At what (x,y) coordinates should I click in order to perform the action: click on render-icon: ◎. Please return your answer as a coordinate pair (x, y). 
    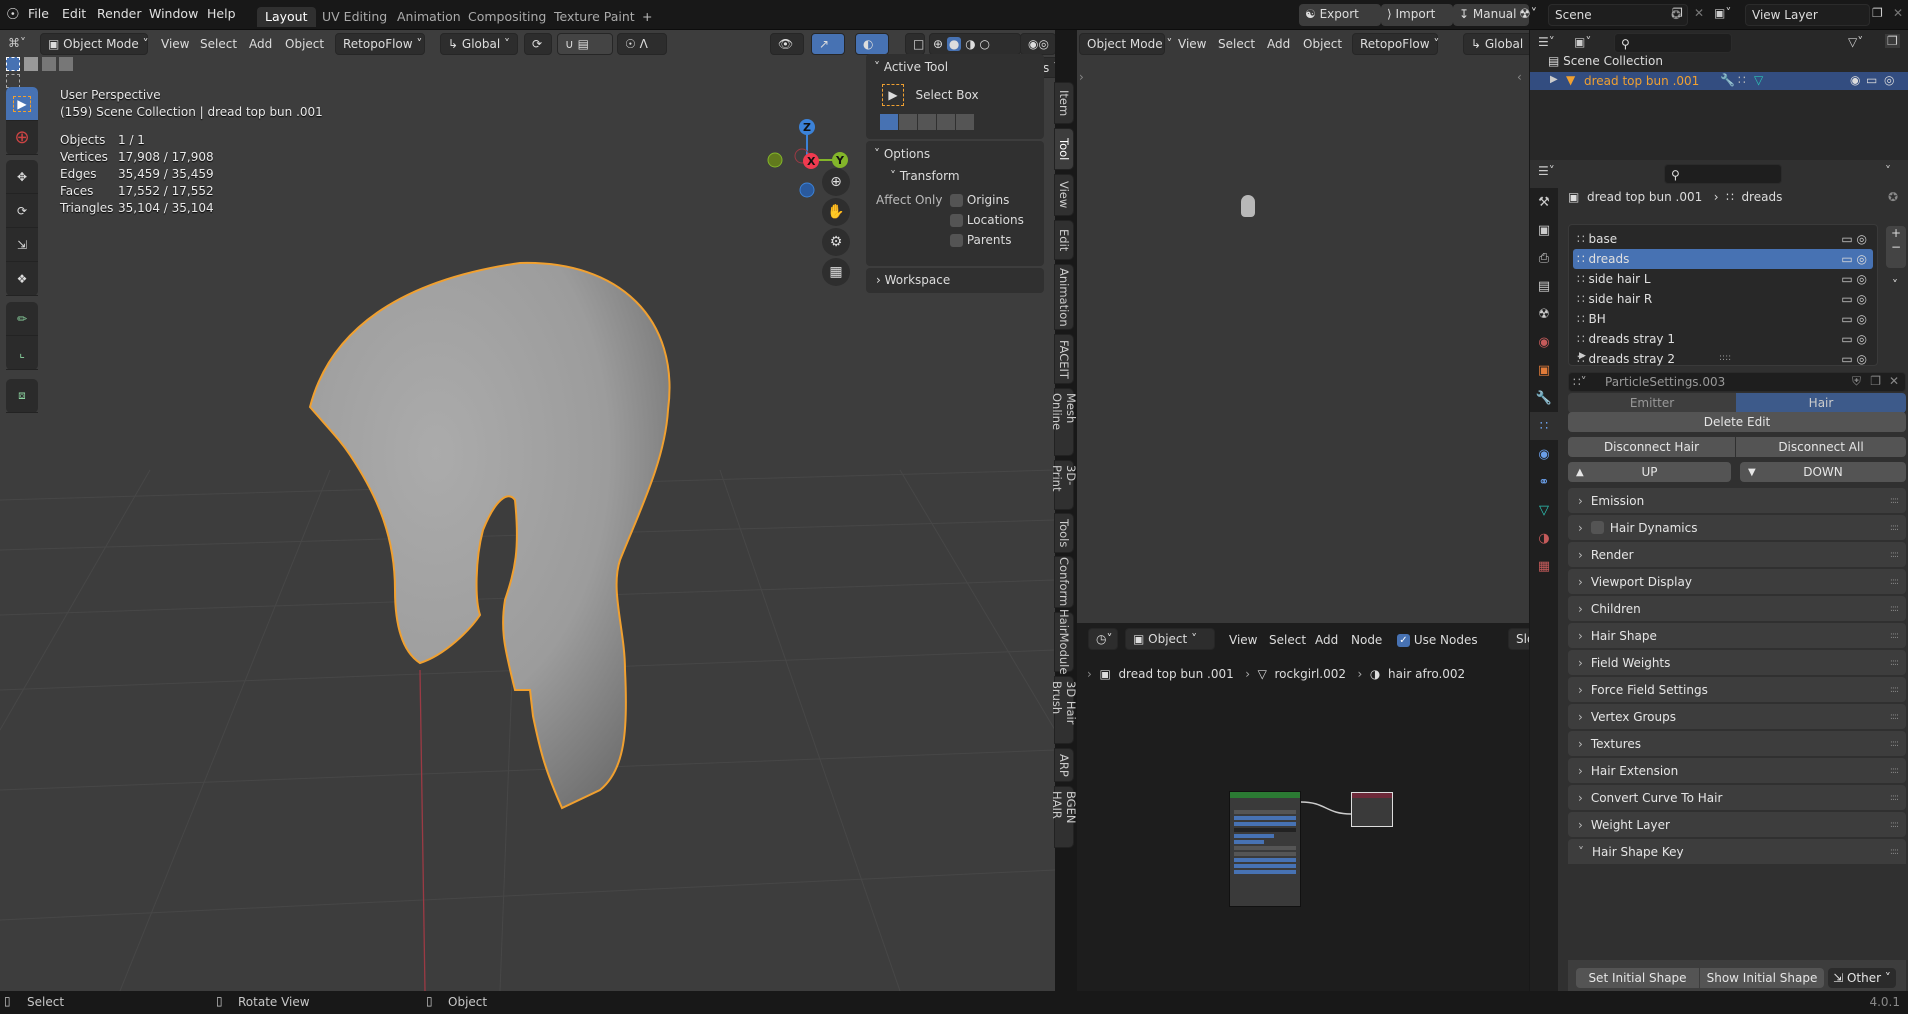
    Looking at the image, I should click on (1889, 80).